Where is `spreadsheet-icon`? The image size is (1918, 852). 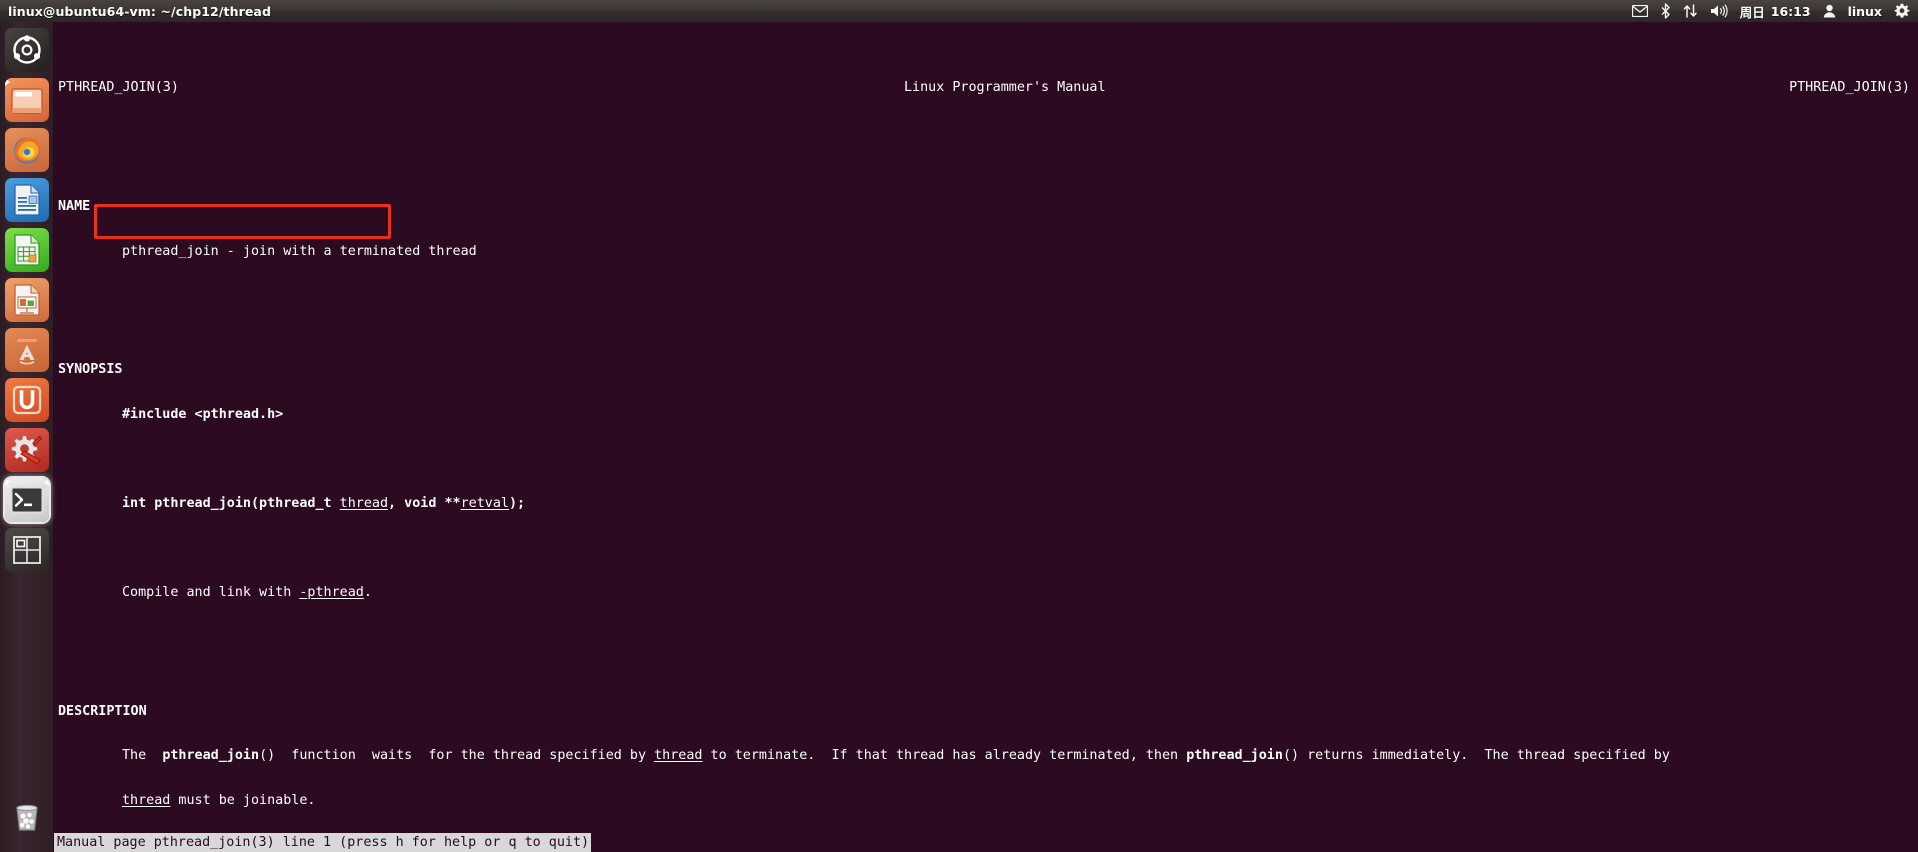 spreadsheet-icon is located at coordinates (27, 250).